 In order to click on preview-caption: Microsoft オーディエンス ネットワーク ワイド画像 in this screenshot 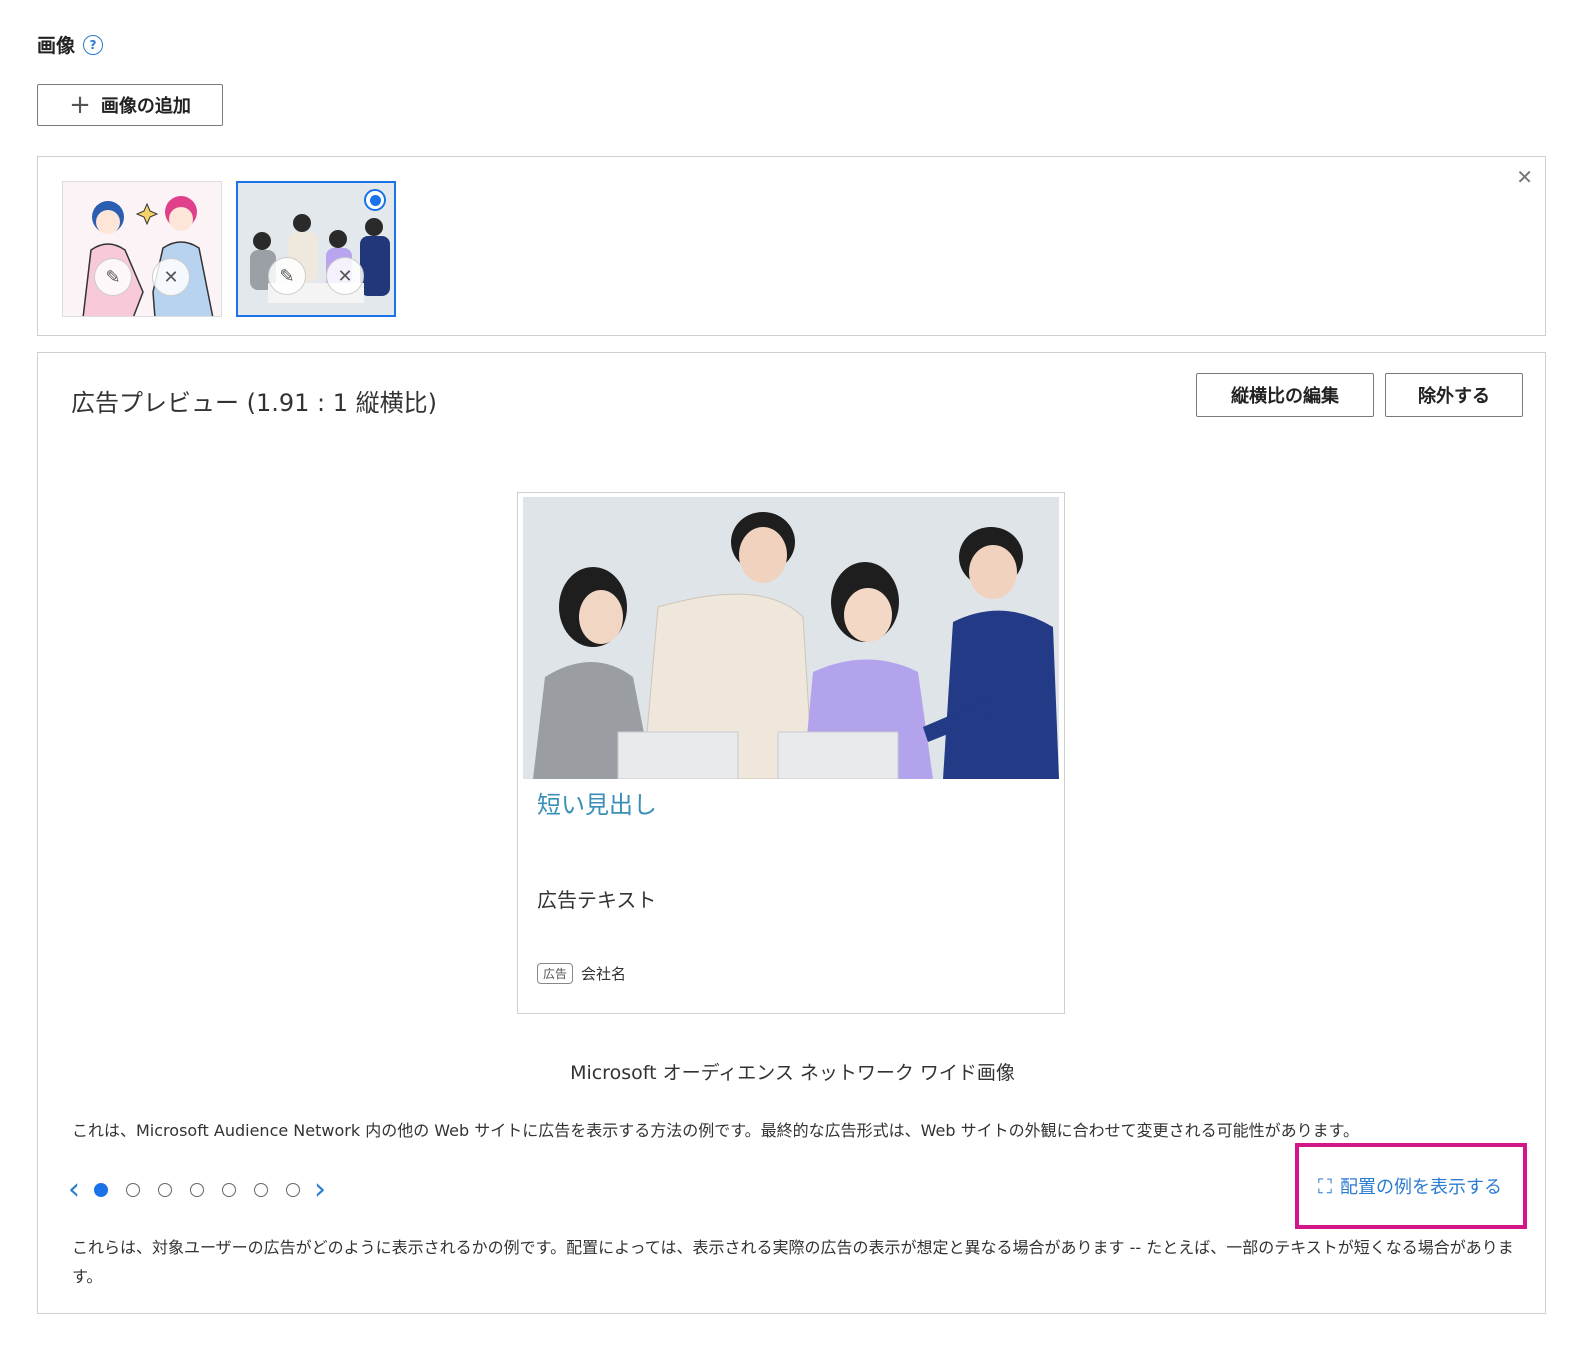, I will do `click(792, 1073)`.